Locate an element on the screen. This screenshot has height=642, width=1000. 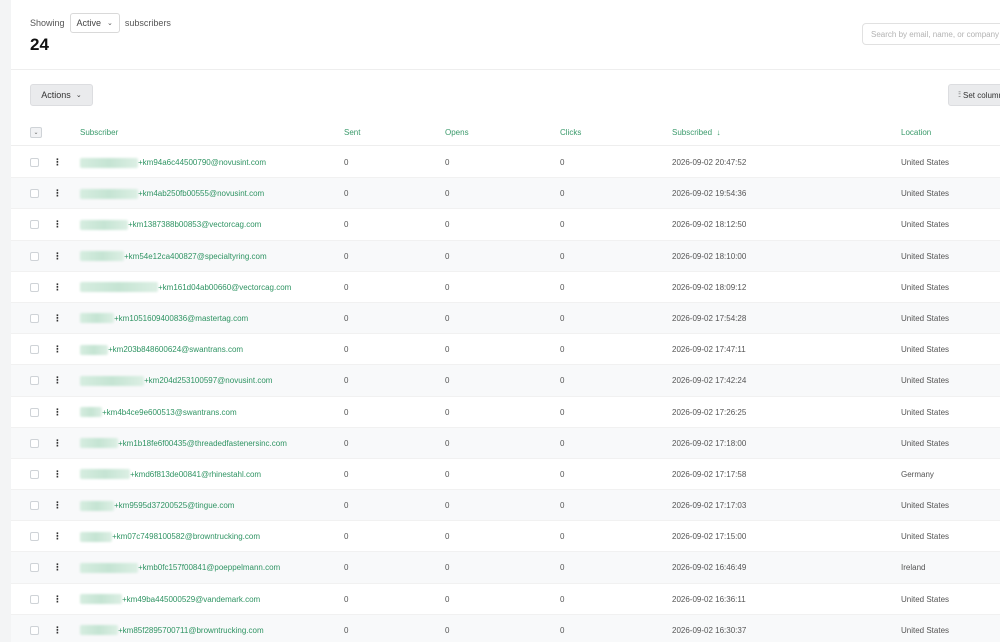
actions-button: Actions ⌄ is located at coordinates (61, 95).